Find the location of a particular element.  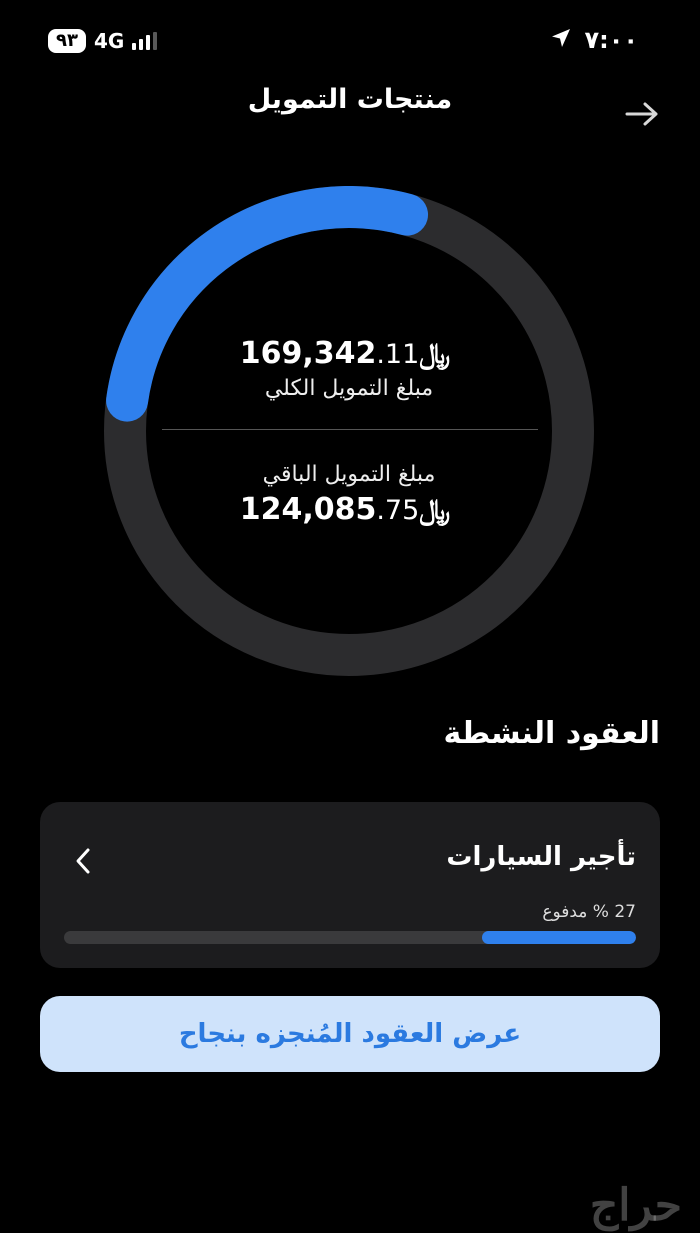

status-bar: ٩٣ 4G ٧:٠٠ is located at coordinates (350, 40).